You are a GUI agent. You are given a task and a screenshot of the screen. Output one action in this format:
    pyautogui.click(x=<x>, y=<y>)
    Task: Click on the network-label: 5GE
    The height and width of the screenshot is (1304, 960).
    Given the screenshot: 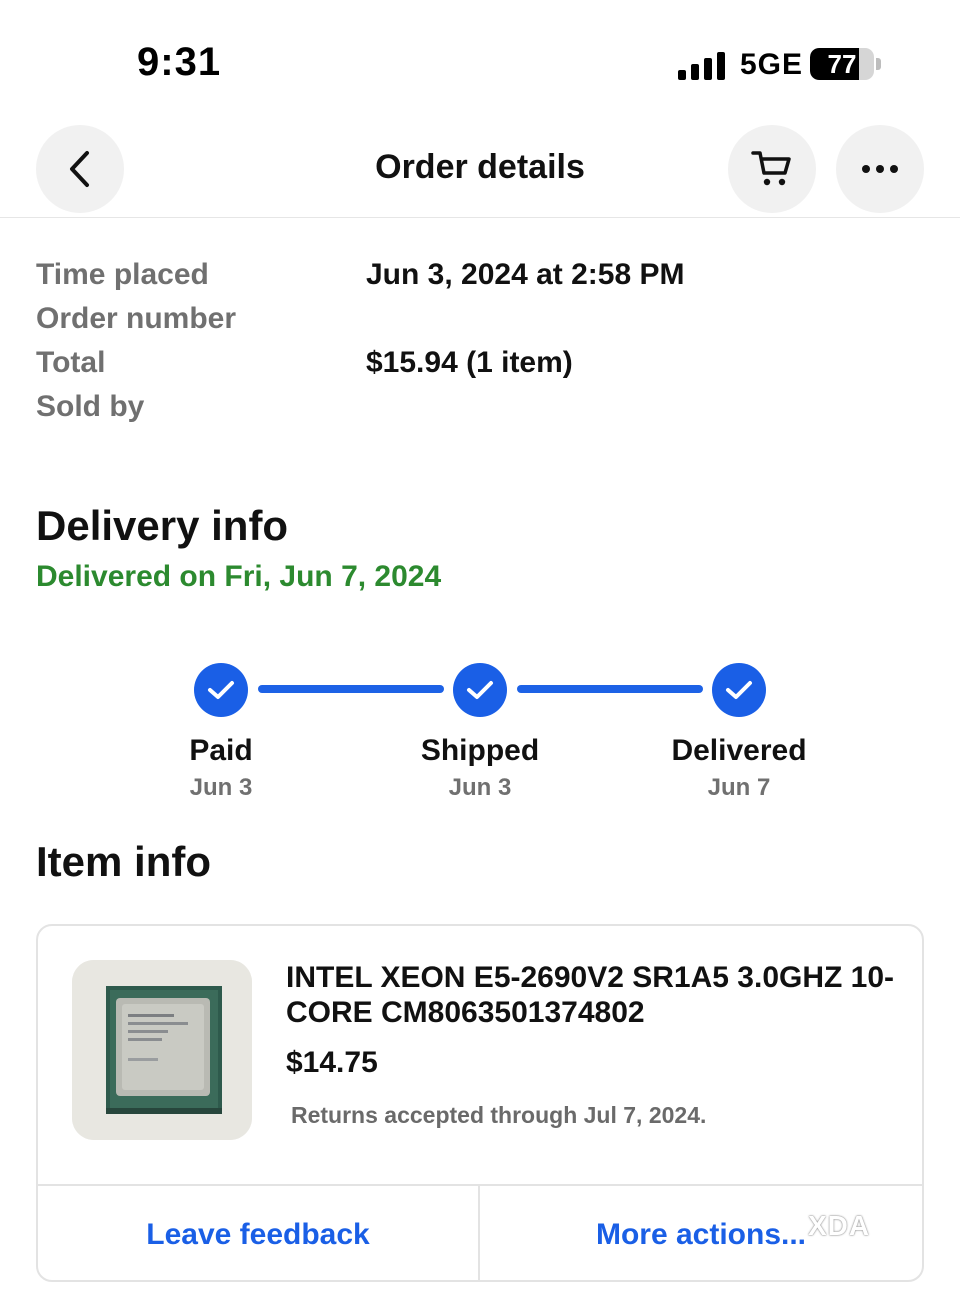 What is the action you would take?
    pyautogui.click(x=772, y=64)
    